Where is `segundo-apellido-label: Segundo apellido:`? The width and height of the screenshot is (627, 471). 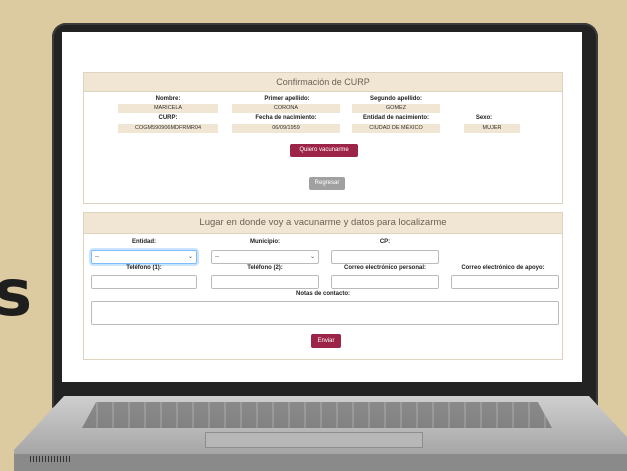
segundo-apellido-label: Segundo apellido: is located at coordinates (396, 99).